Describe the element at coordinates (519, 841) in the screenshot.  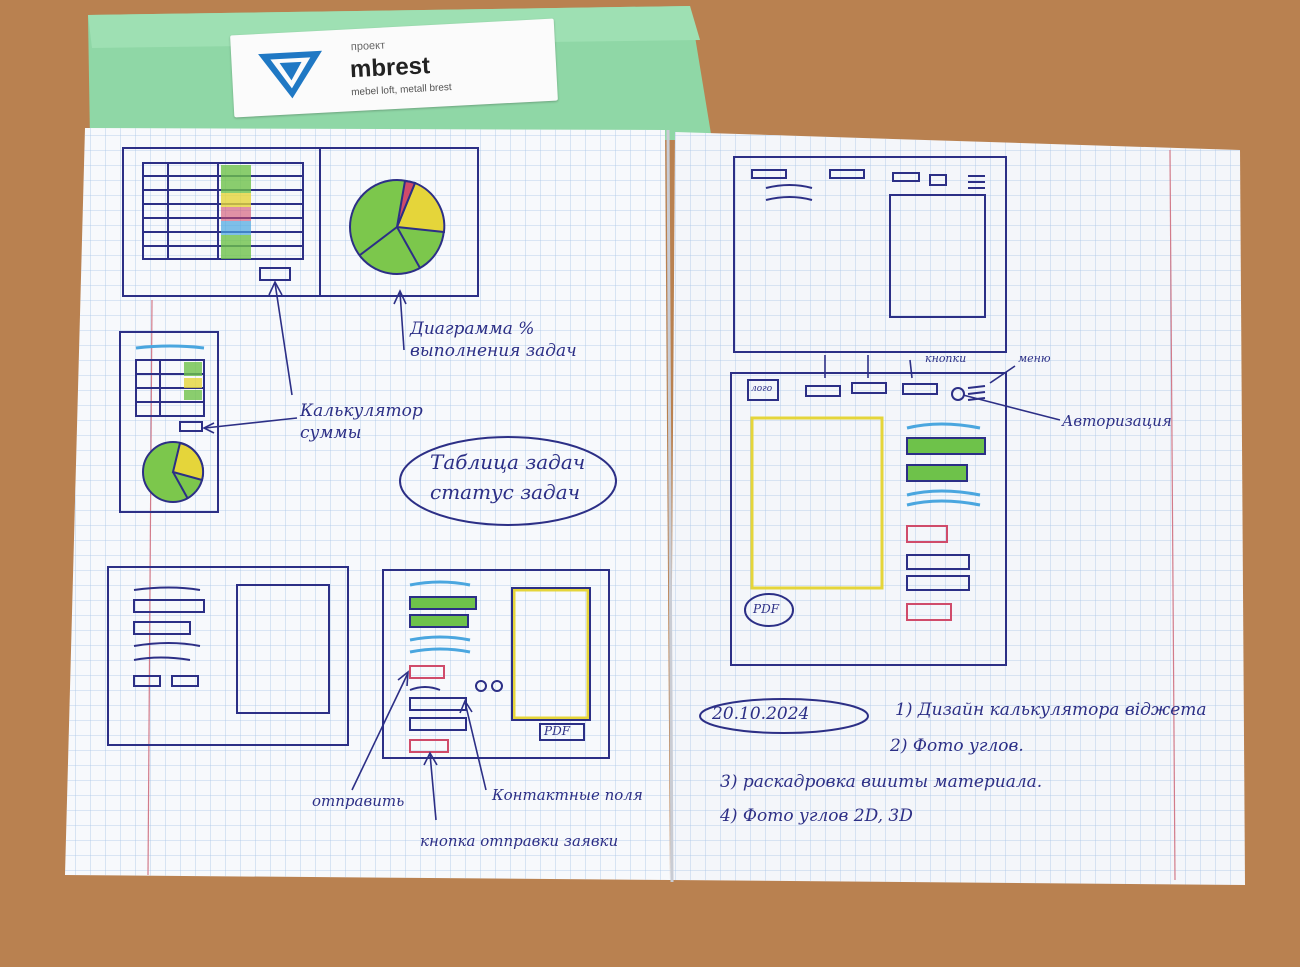
I see `note-button: кнопка отправки заявки` at that location.